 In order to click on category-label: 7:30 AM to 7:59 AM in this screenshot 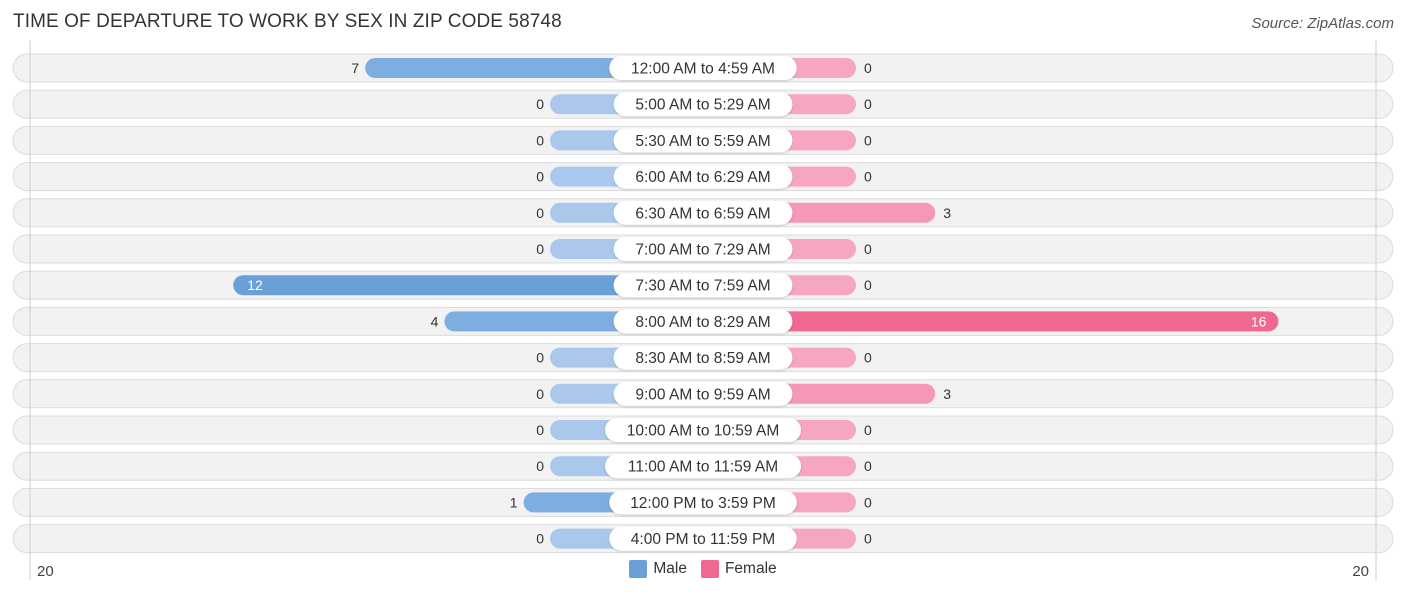, I will do `click(702, 286)`.